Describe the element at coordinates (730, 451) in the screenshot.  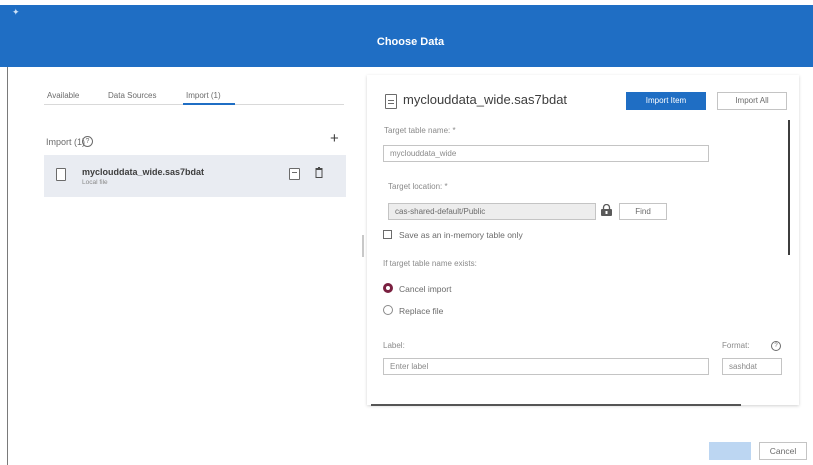
I see `ok-button` at that location.